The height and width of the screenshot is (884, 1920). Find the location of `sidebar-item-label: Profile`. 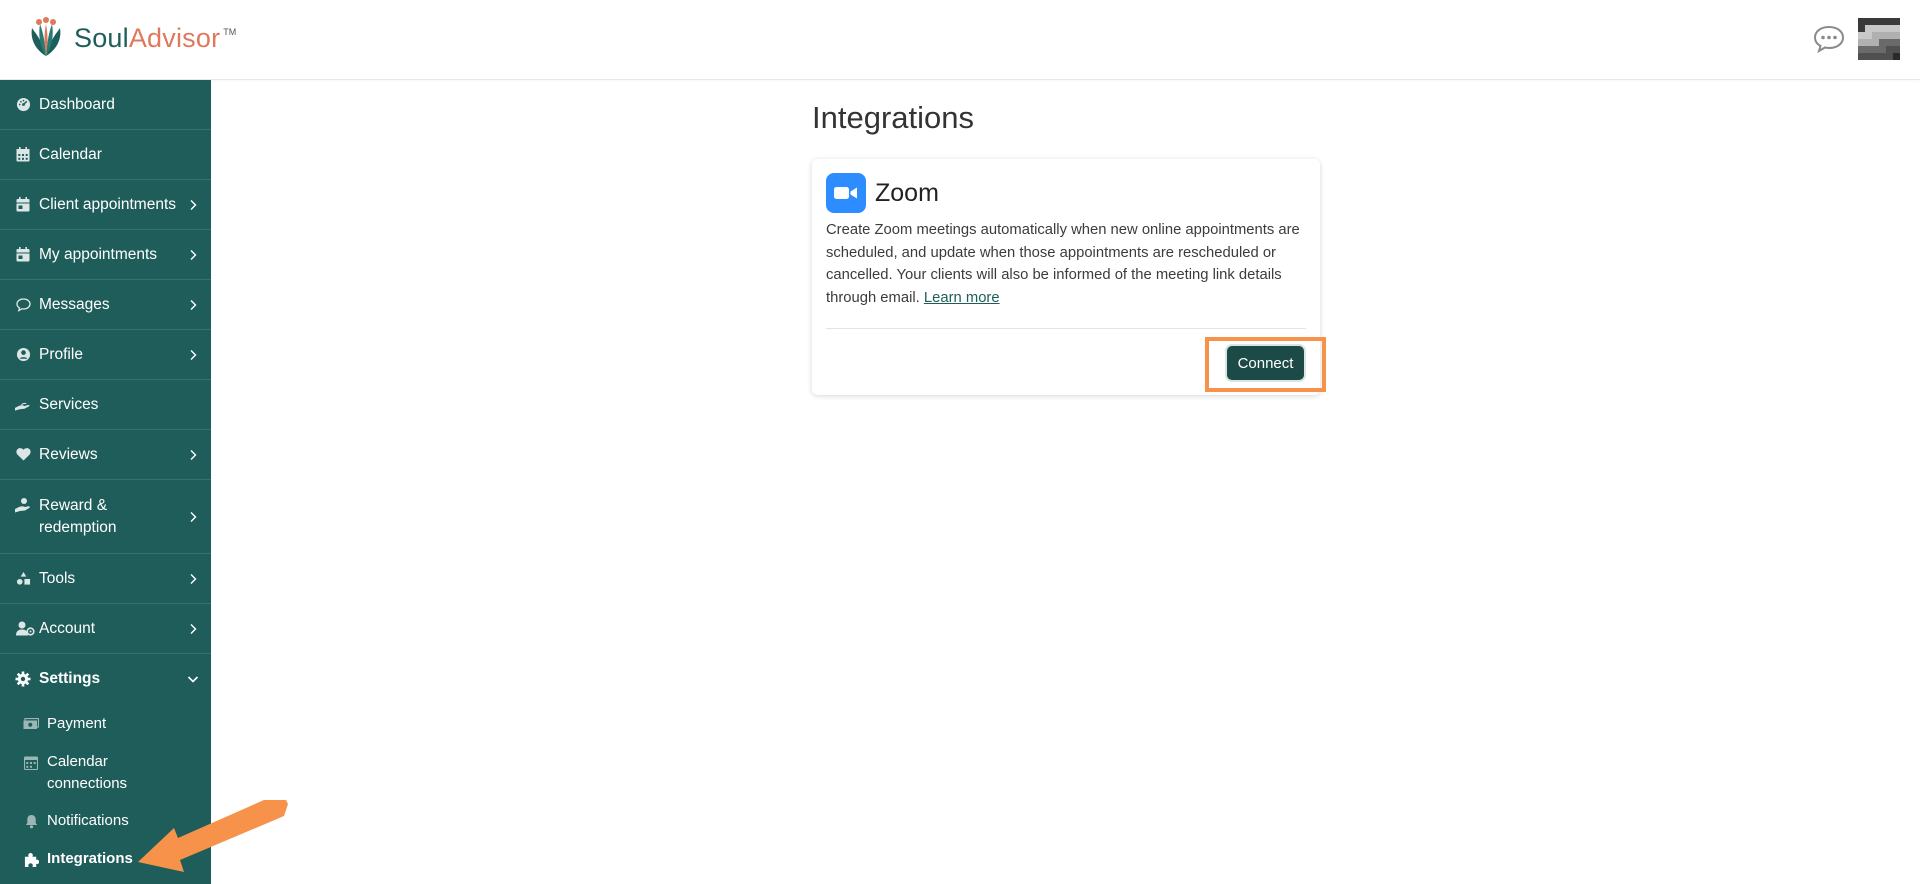

sidebar-item-label: Profile is located at coordinates (61, 354).